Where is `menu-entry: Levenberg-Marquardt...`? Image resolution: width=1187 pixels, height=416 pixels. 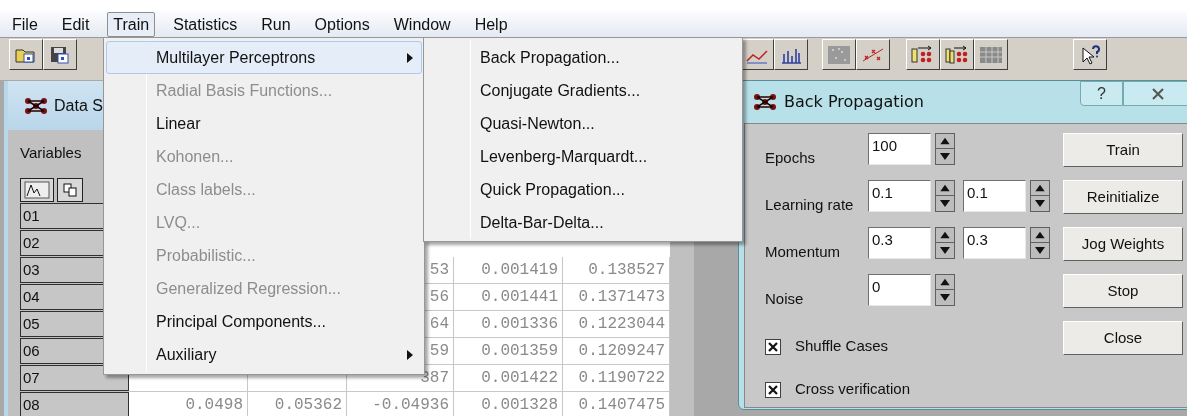
menu-entry: Levenberg-Marquardt... is located at coordinates (583, 156).